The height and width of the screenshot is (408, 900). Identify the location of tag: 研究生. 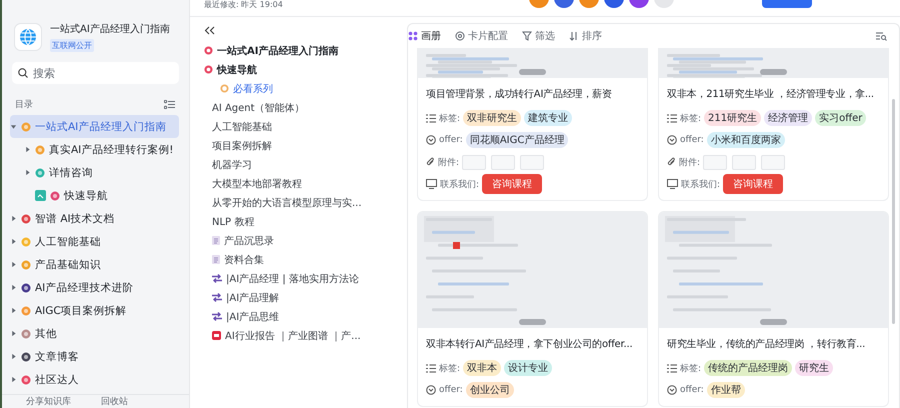
(814, 368).